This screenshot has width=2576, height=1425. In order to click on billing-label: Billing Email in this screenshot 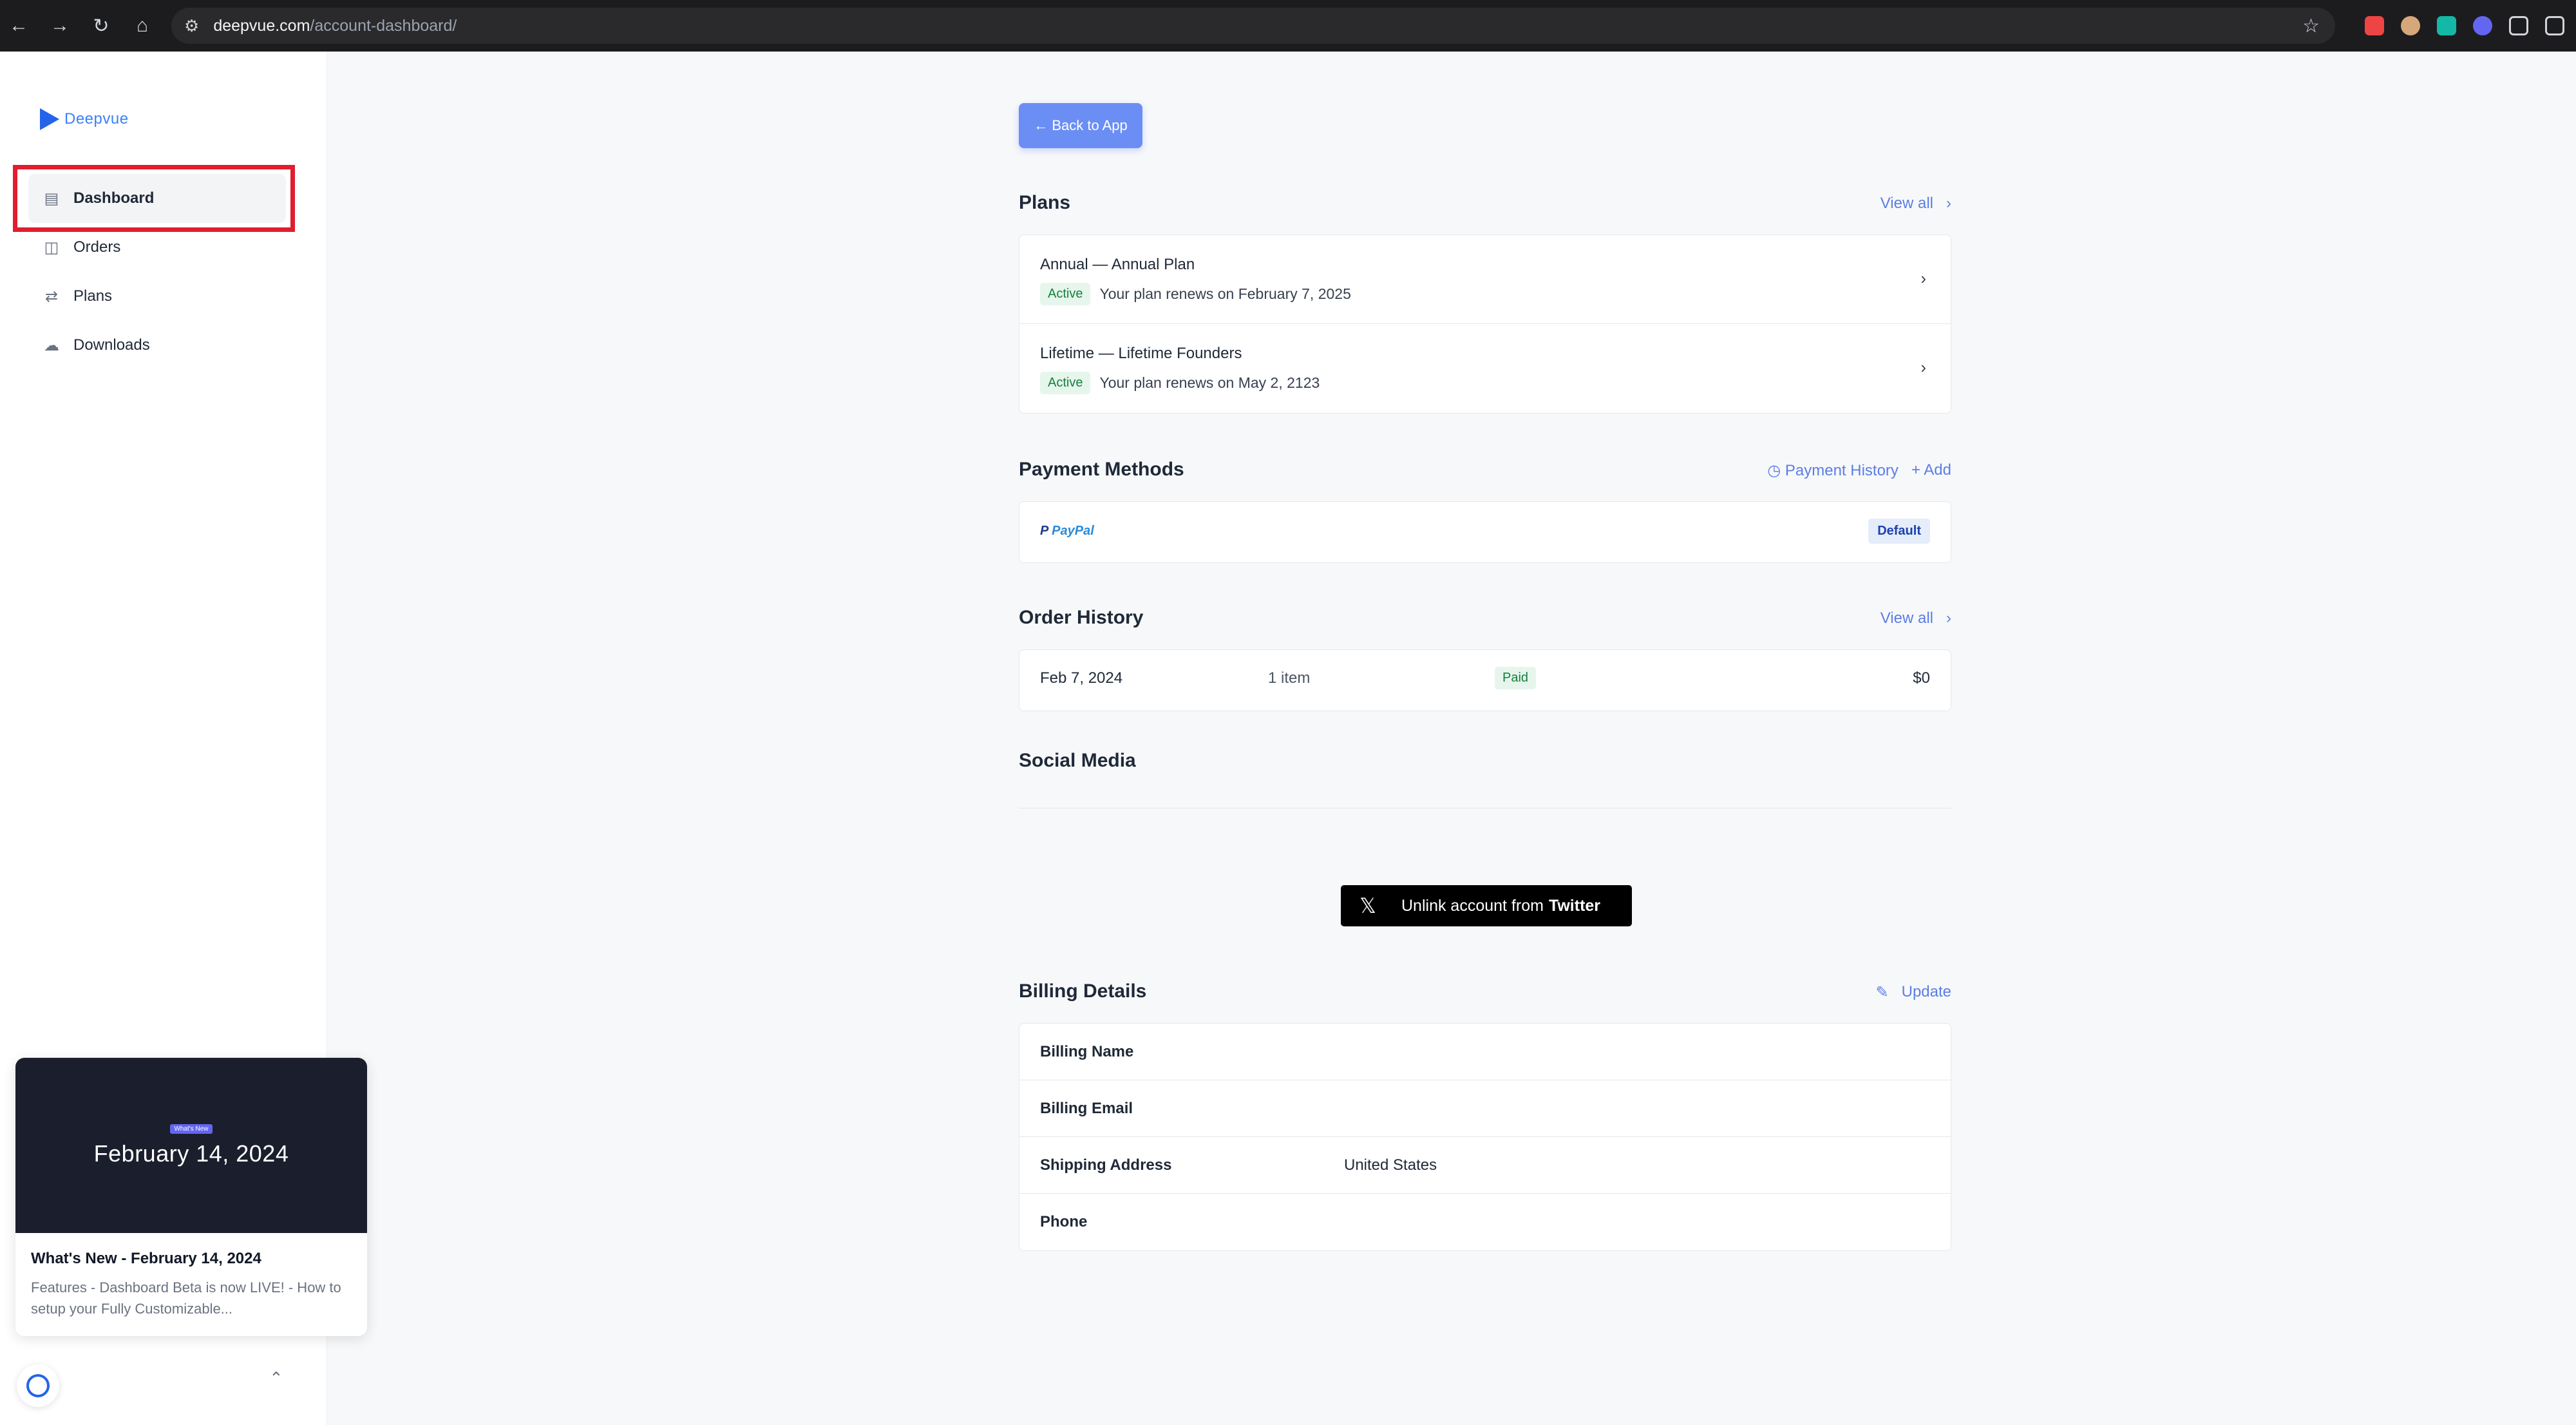, I will do `click(1086, 1108)`.